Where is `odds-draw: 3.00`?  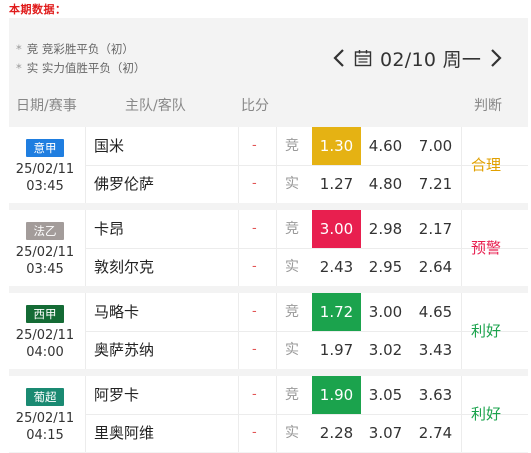 odds-draw: 3.00 is located at coordinates (385, 312).